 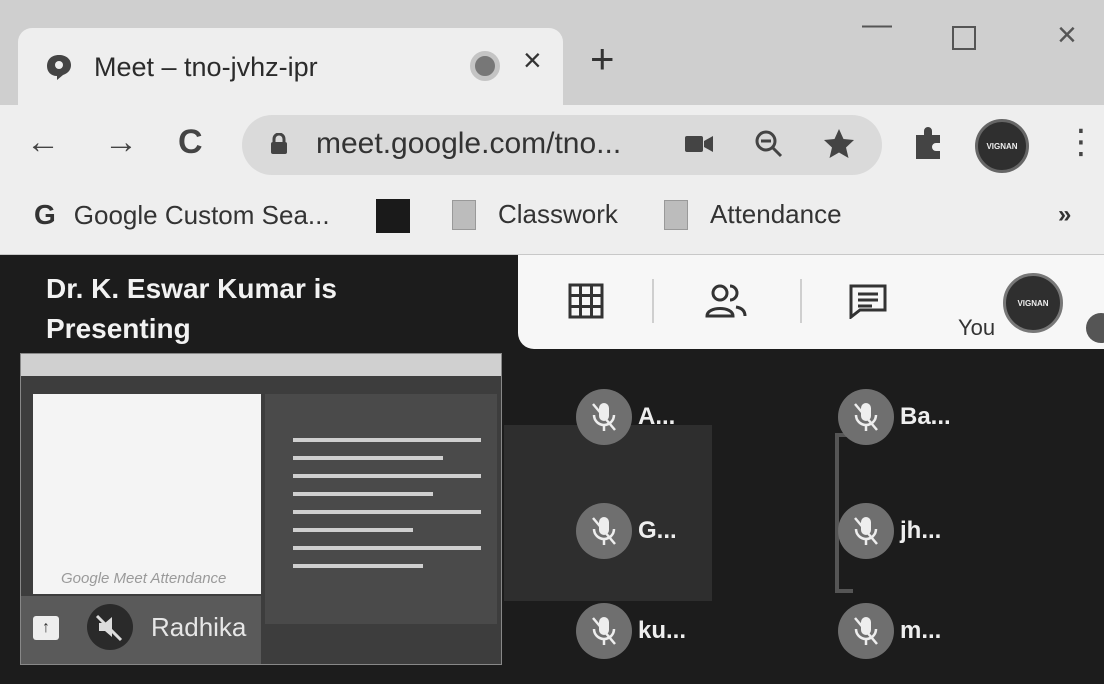 What do you see at coordinates (147, 494) in the screenshot?
I see `shared-screen-document` at bounding box center [147, 494].